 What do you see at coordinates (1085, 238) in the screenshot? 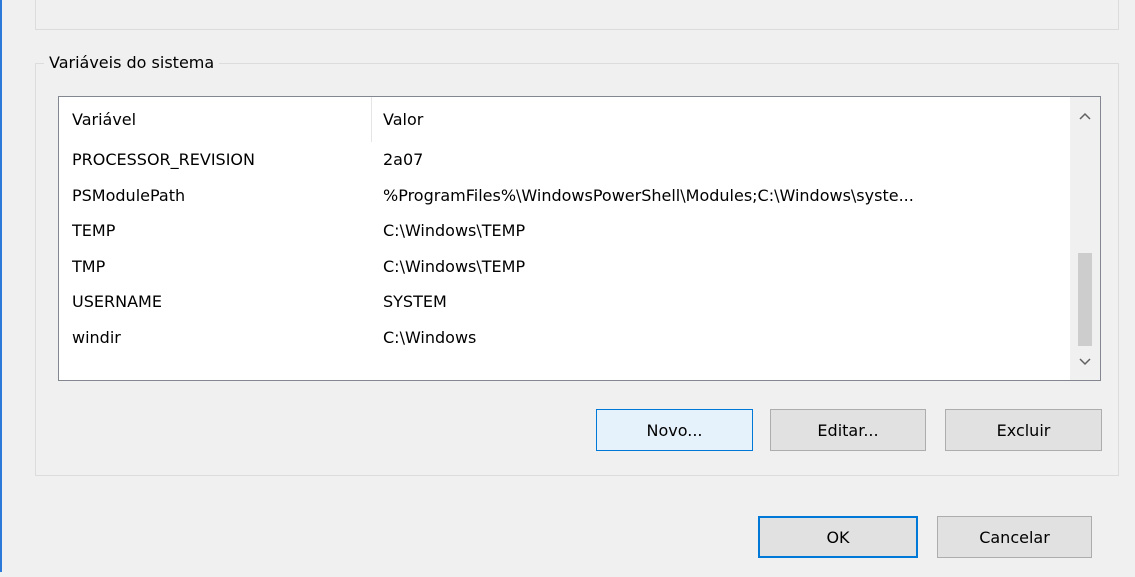
I see `vertical-scrollbar` at bounding box center [1085, 238].